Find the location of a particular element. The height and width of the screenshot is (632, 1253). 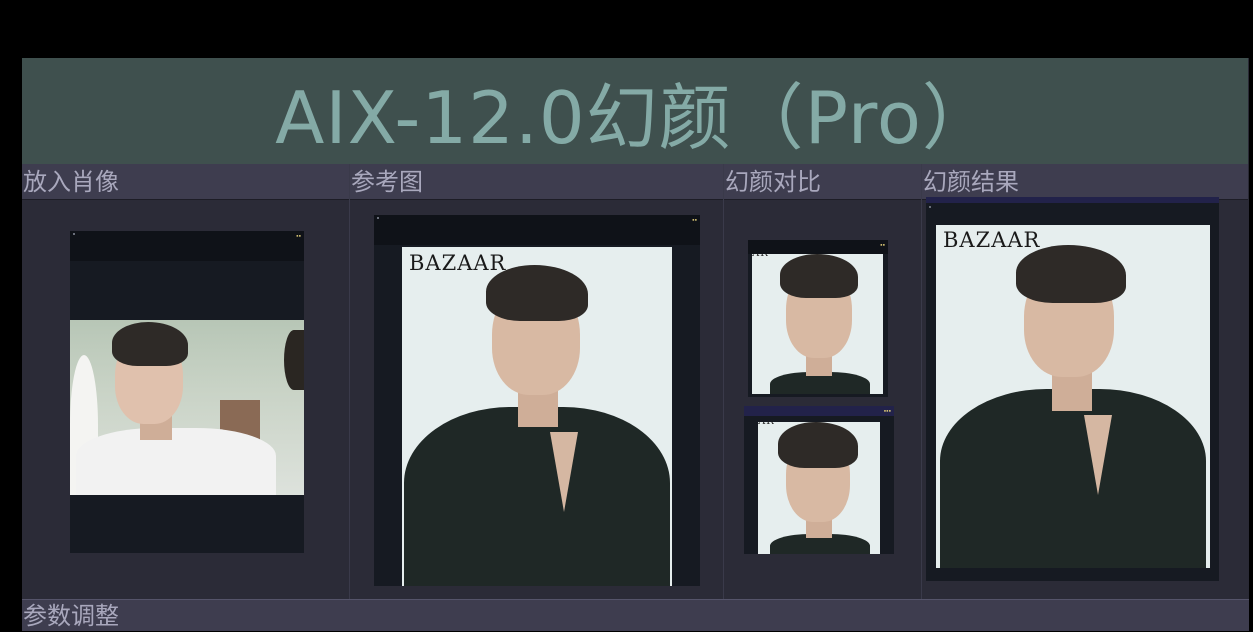

compare-panel: 幻颜对比 ▪▪ AR ▪▪▪ AR is located at coordinates (823, 381).